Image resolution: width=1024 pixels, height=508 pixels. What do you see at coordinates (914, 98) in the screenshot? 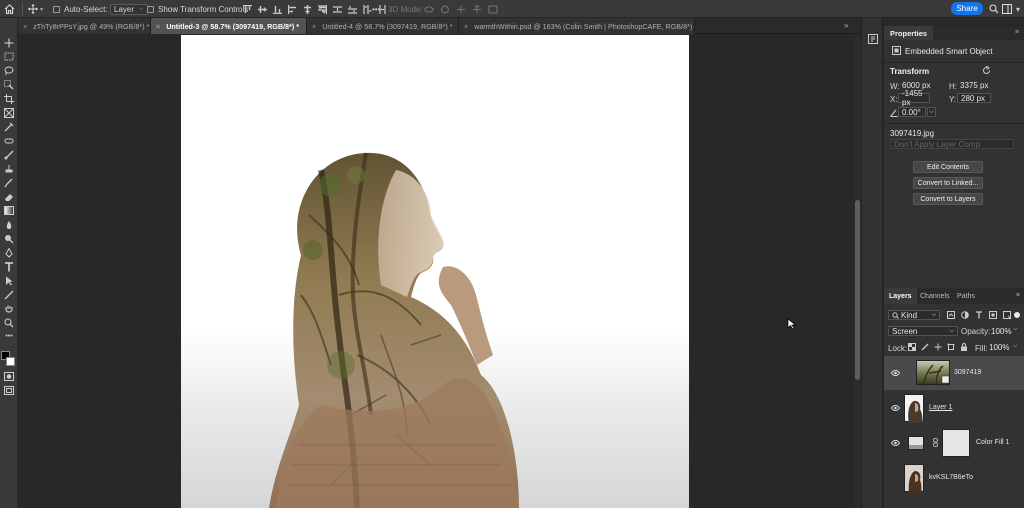
I see `x-position-field: -1455 px` at bounding box center [914, 98].